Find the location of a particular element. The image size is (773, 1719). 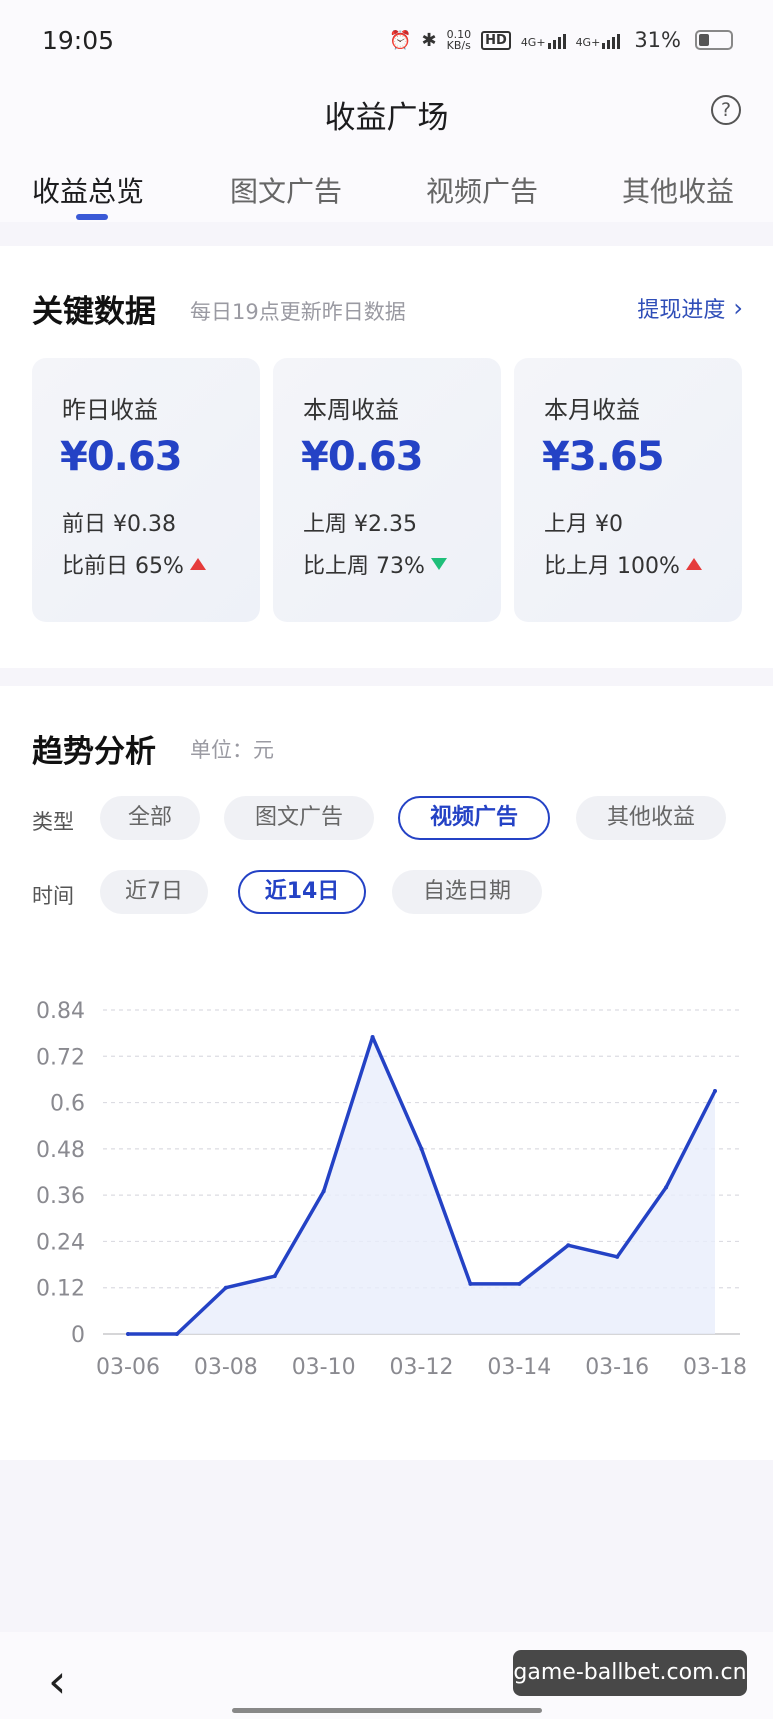

chip-time-14d: 近14日 is located at coordinates (302, 892).